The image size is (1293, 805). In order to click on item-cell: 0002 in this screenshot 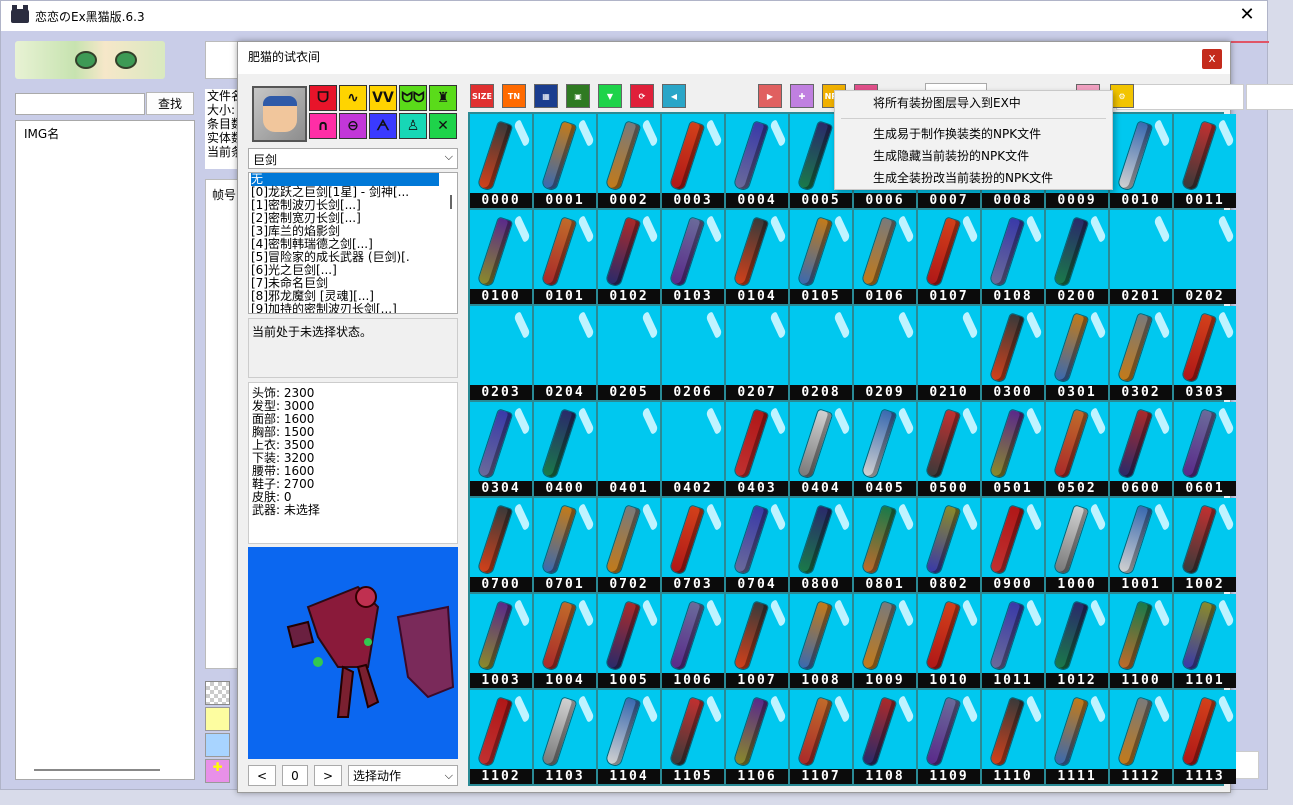, I will do `click(629, 161)`.